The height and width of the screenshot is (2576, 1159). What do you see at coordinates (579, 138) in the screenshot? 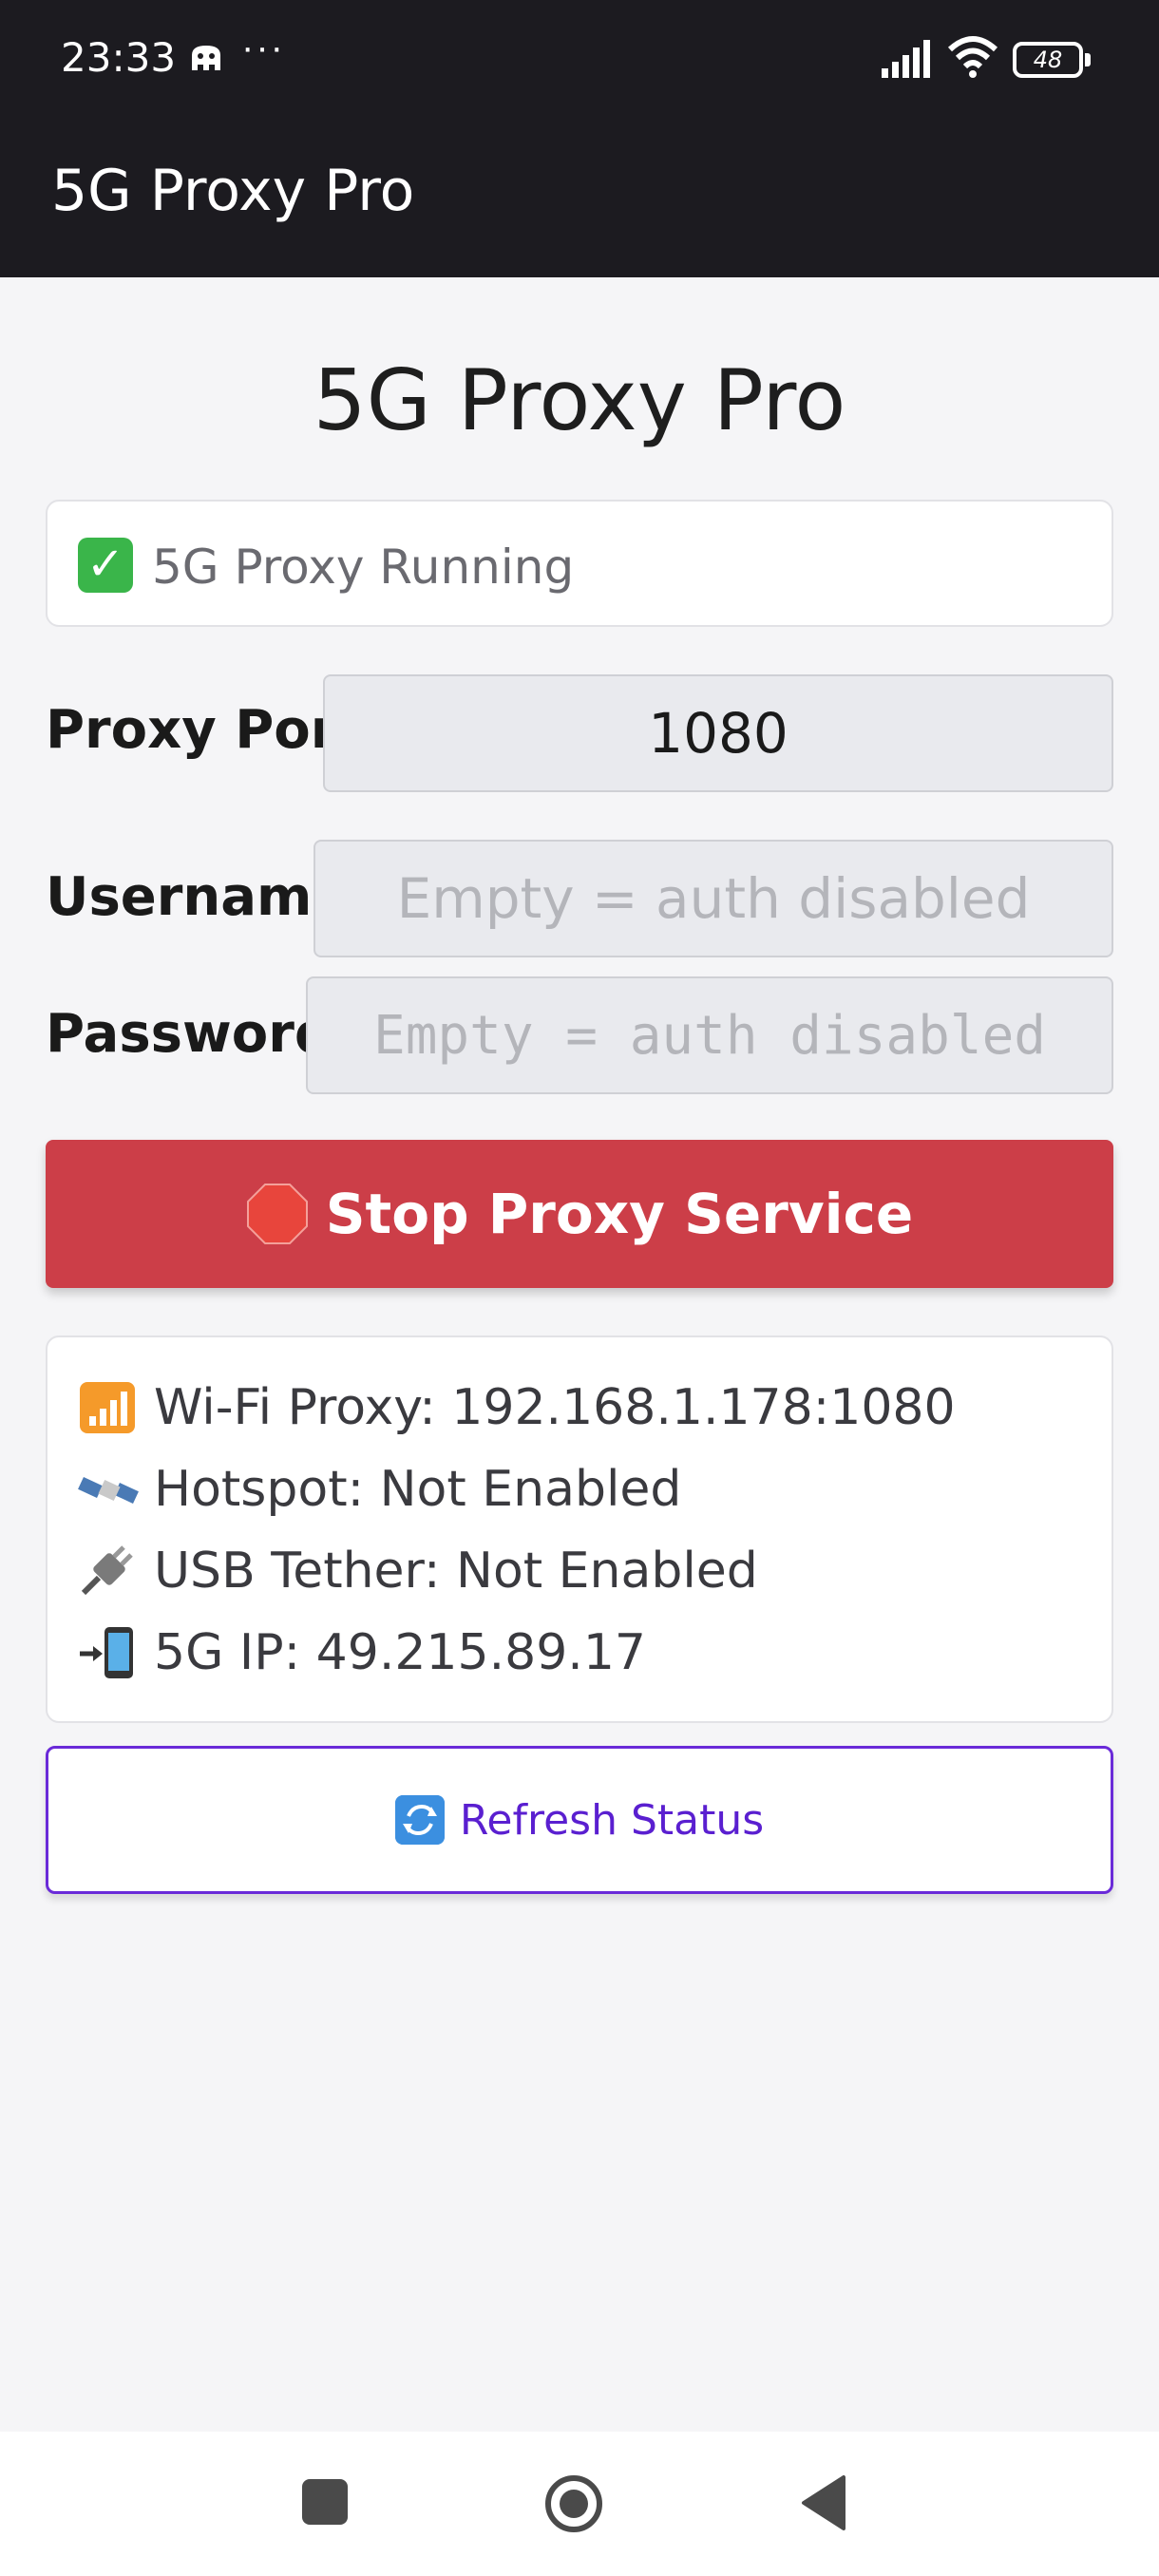
I see `app-header: 23:33 ··· 48 5G Proxy Pro` at bounding box center [579, 138].